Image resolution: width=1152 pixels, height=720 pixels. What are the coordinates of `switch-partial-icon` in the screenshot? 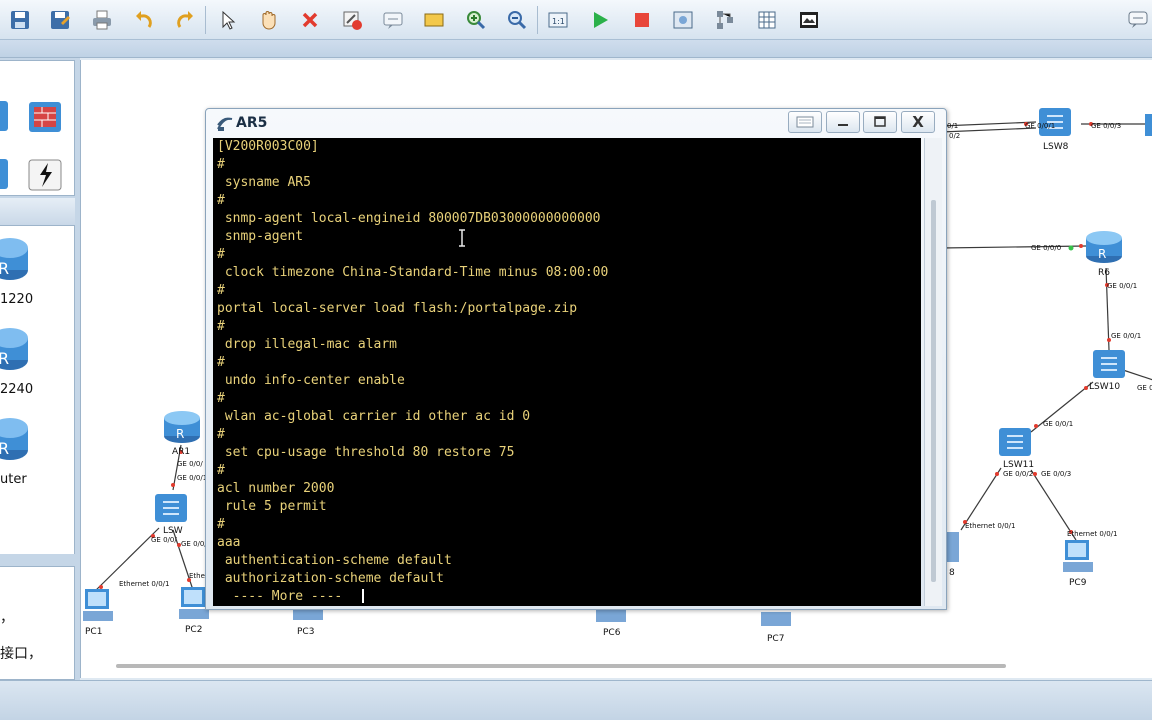 It's located at (1148, 128).